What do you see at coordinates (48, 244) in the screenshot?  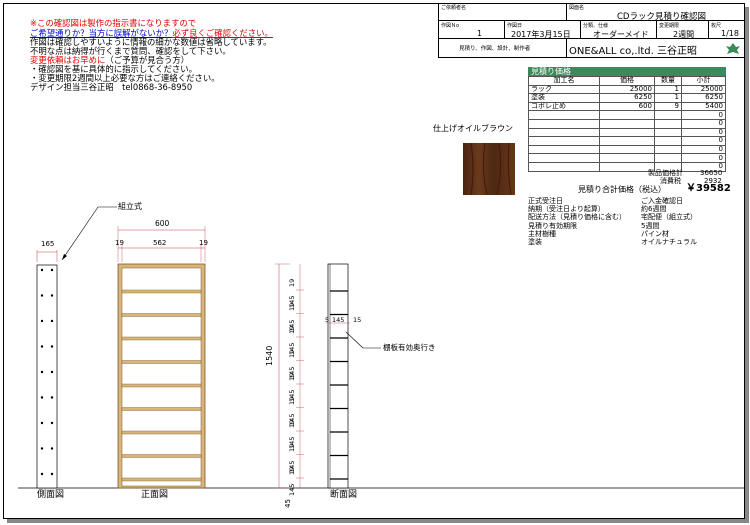 I see `dim-165: 165` at bounding box center [48, 244].